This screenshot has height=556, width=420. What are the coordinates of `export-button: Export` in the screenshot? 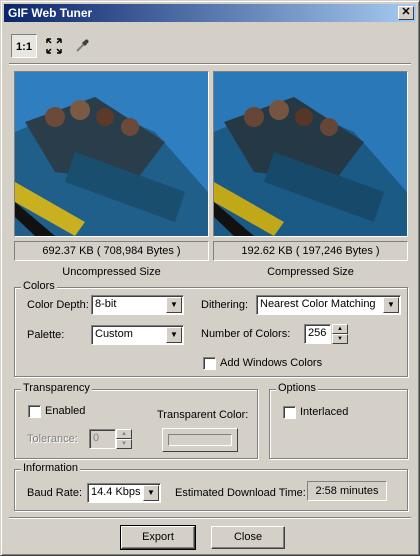 It's located at (158, 537).